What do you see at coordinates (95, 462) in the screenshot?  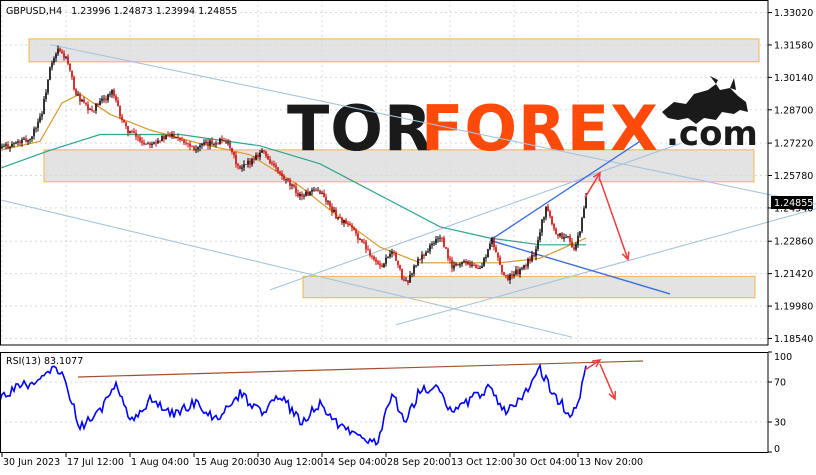 I see `time-axis-label: 17 Jul 12:00` at bounding box center [95, 462].